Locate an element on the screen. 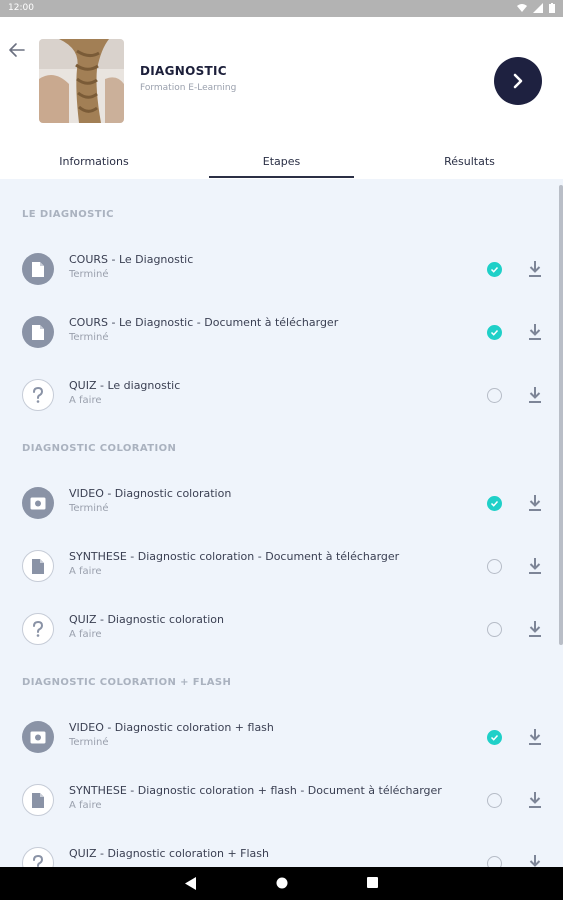 This screenshot has height=900, width=563. tab-resultats: Résultats is located at coordinates (469, 161).